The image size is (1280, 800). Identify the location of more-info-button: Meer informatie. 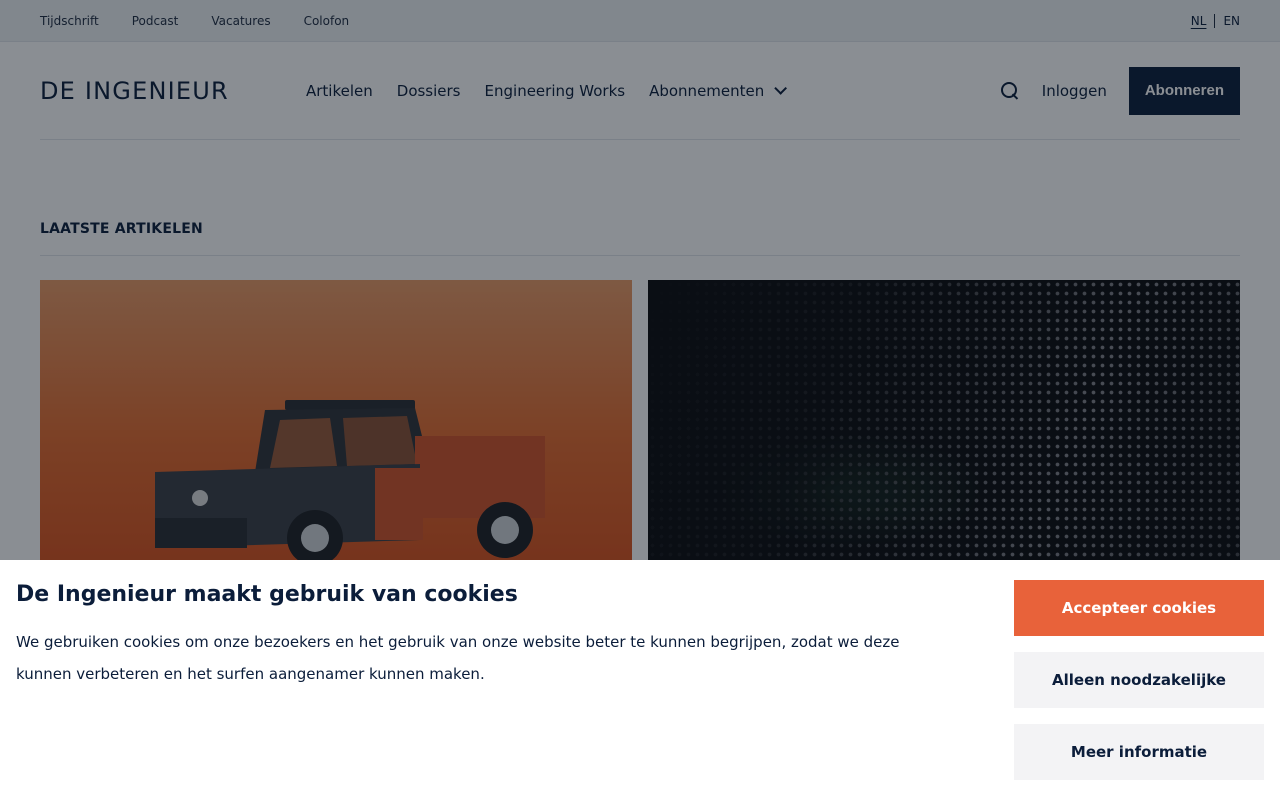
(1139, 752).